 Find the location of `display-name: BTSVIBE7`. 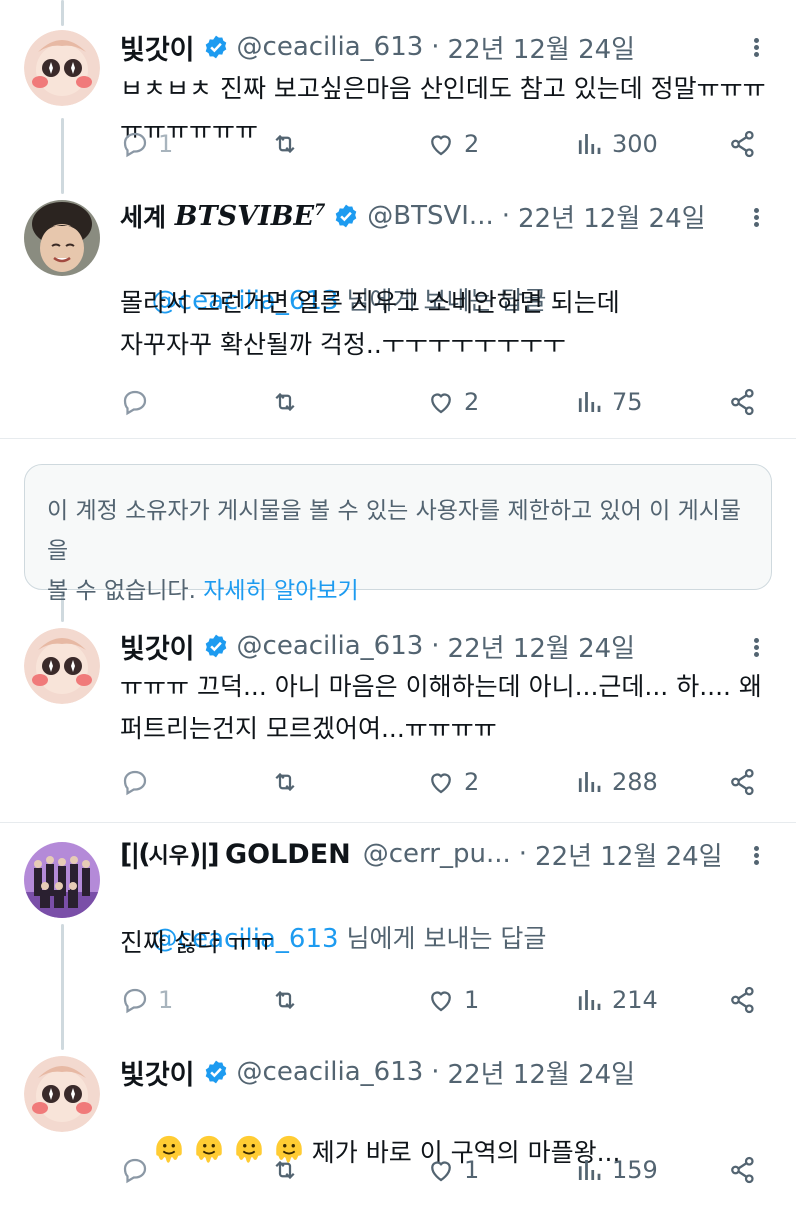

display-name: BTSVIBE7 is located at coordinates (250, 216).